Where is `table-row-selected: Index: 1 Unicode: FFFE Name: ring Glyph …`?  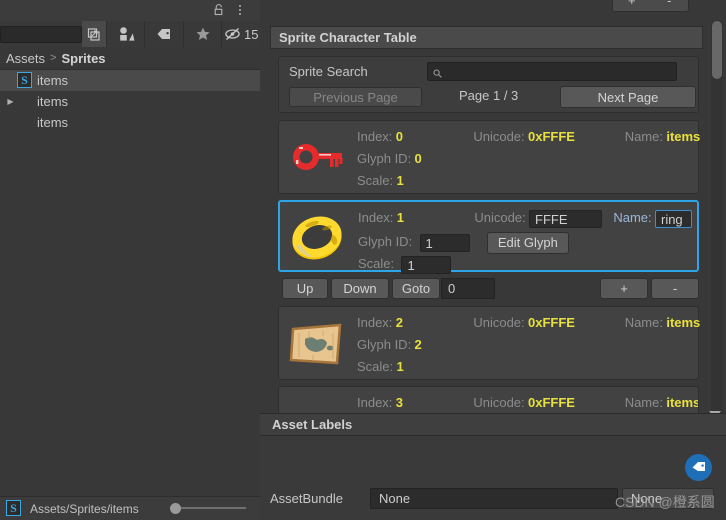
table-row-selected: Index: 1 Unicode: FFFE Name: ring Glyph … is located at coordinates (488, 237).